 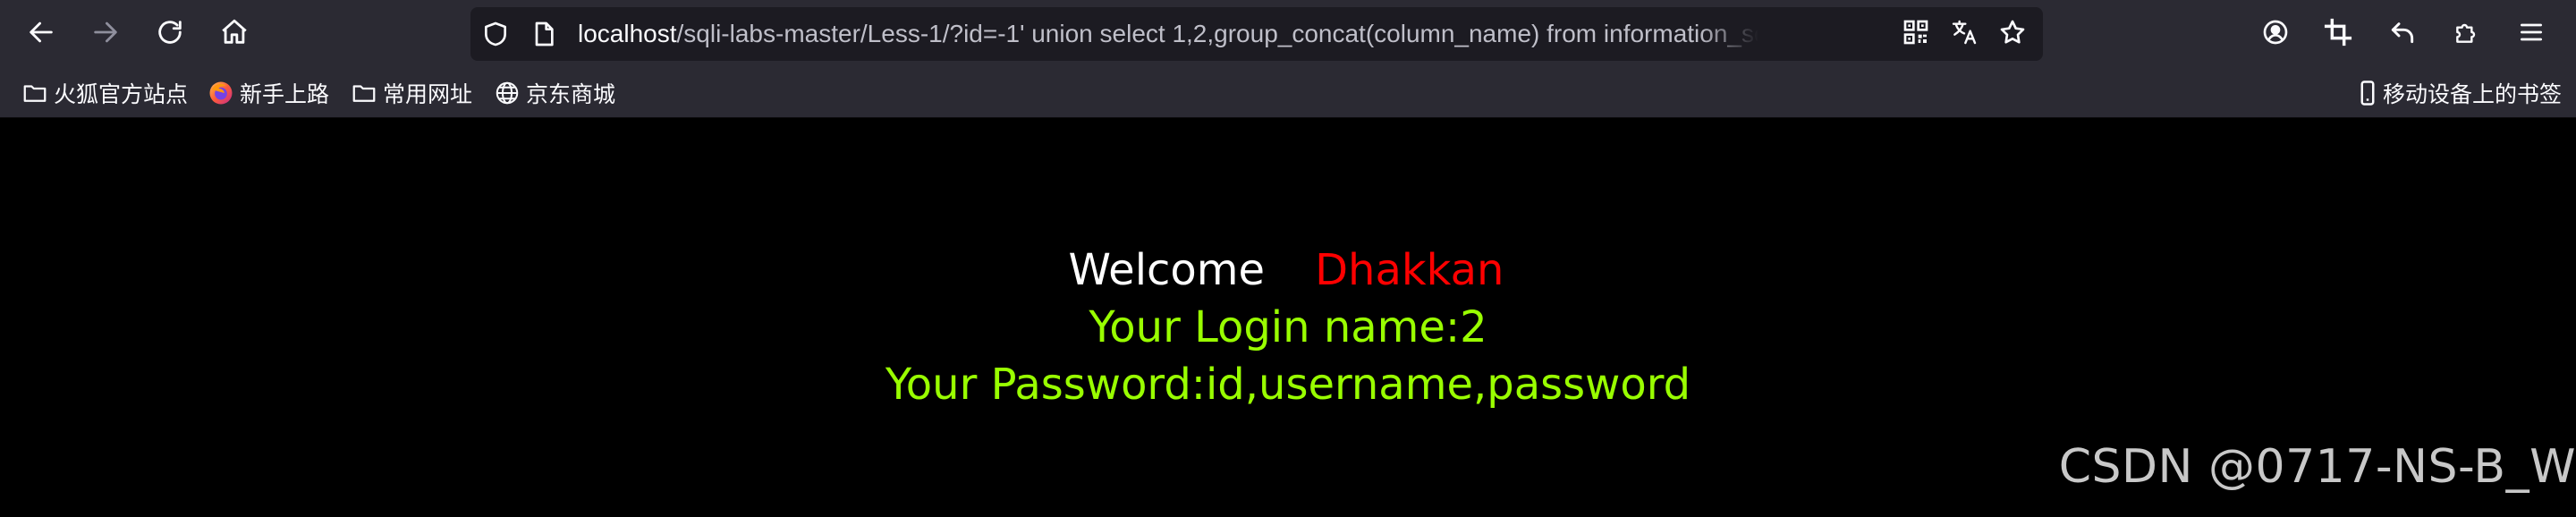 What do you see at coordinates (1288, 385) in the screenshot?
I see `password-text: Your Password:id,username,password` at bounding box center [1288, 385].